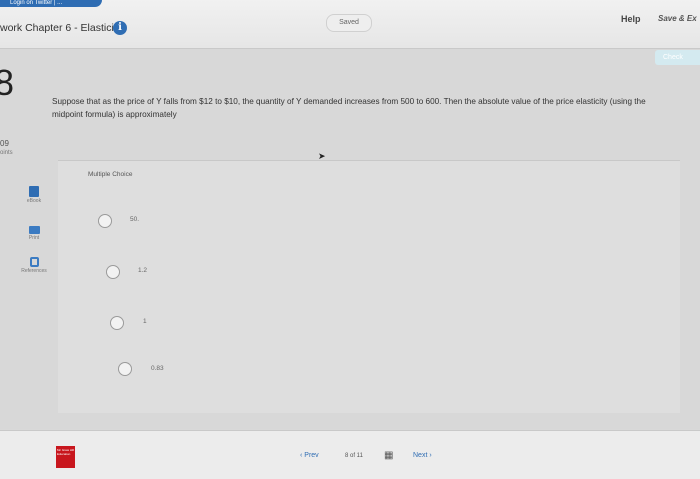 The height and width of the screenshot is (479, 700). I want to click on help-link: Help, so click(631, 19).